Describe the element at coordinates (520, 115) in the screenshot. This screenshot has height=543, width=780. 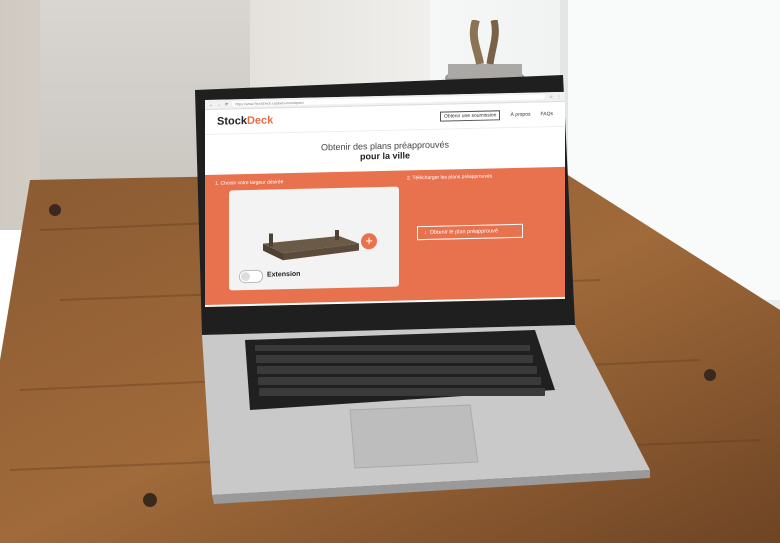
I see `nav-link-about: À propos` at that location.